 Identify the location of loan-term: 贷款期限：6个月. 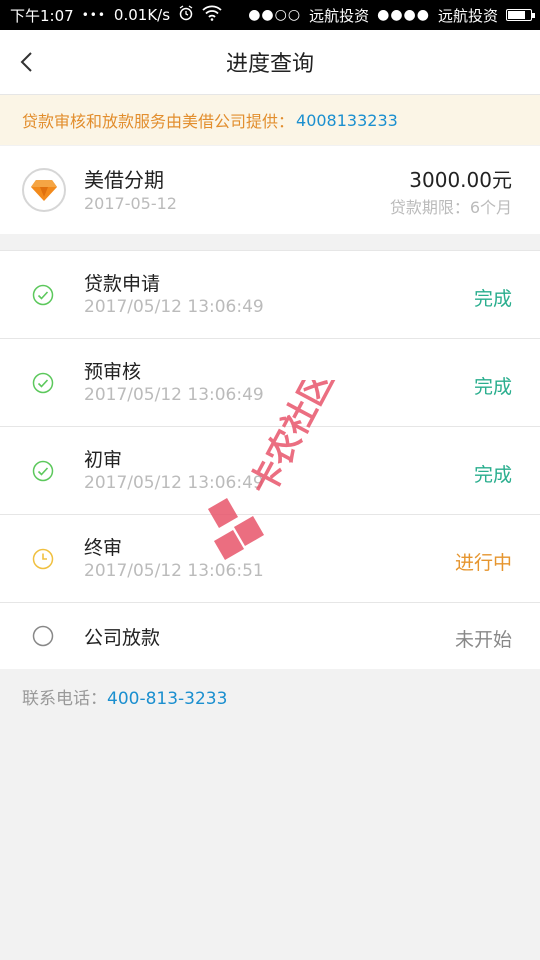
(450, 207).